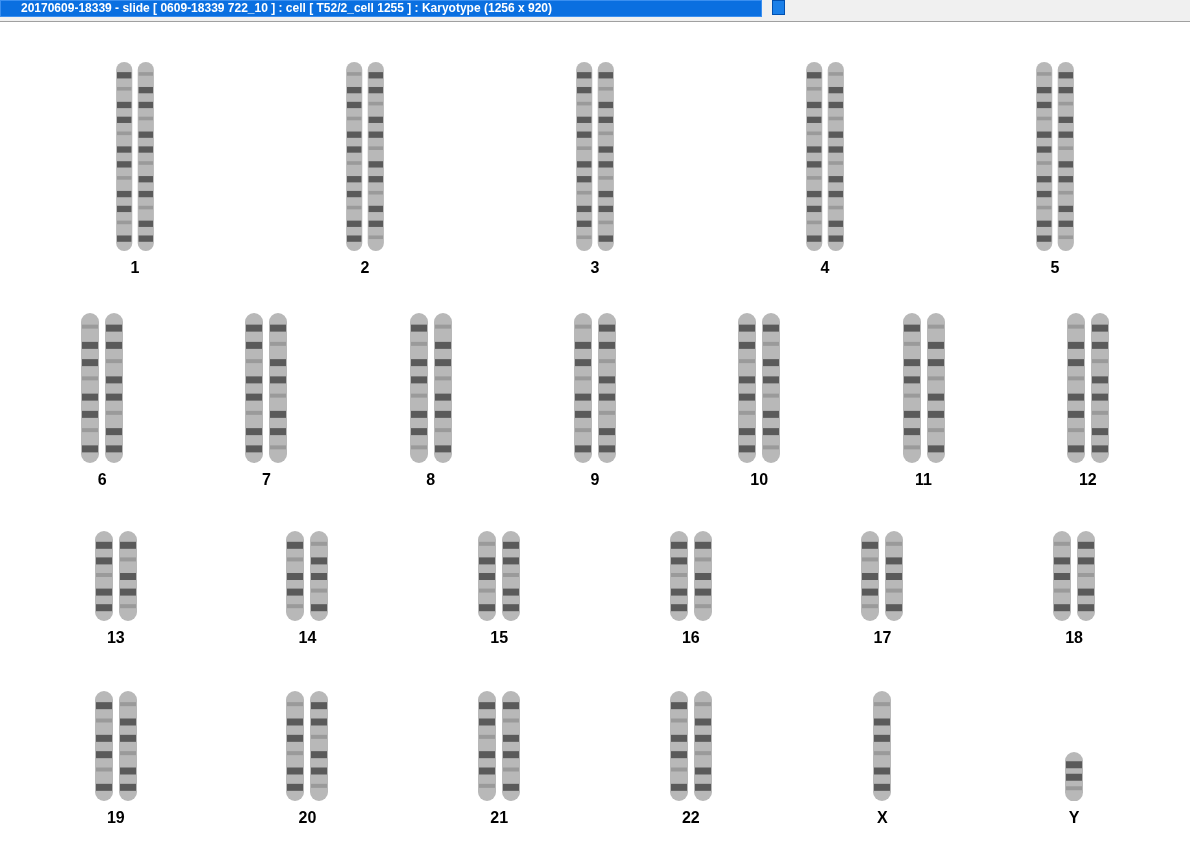 This screenshot has height=855, width=1190. I want to click on chromosome-label: Y, so click(1074, 818).